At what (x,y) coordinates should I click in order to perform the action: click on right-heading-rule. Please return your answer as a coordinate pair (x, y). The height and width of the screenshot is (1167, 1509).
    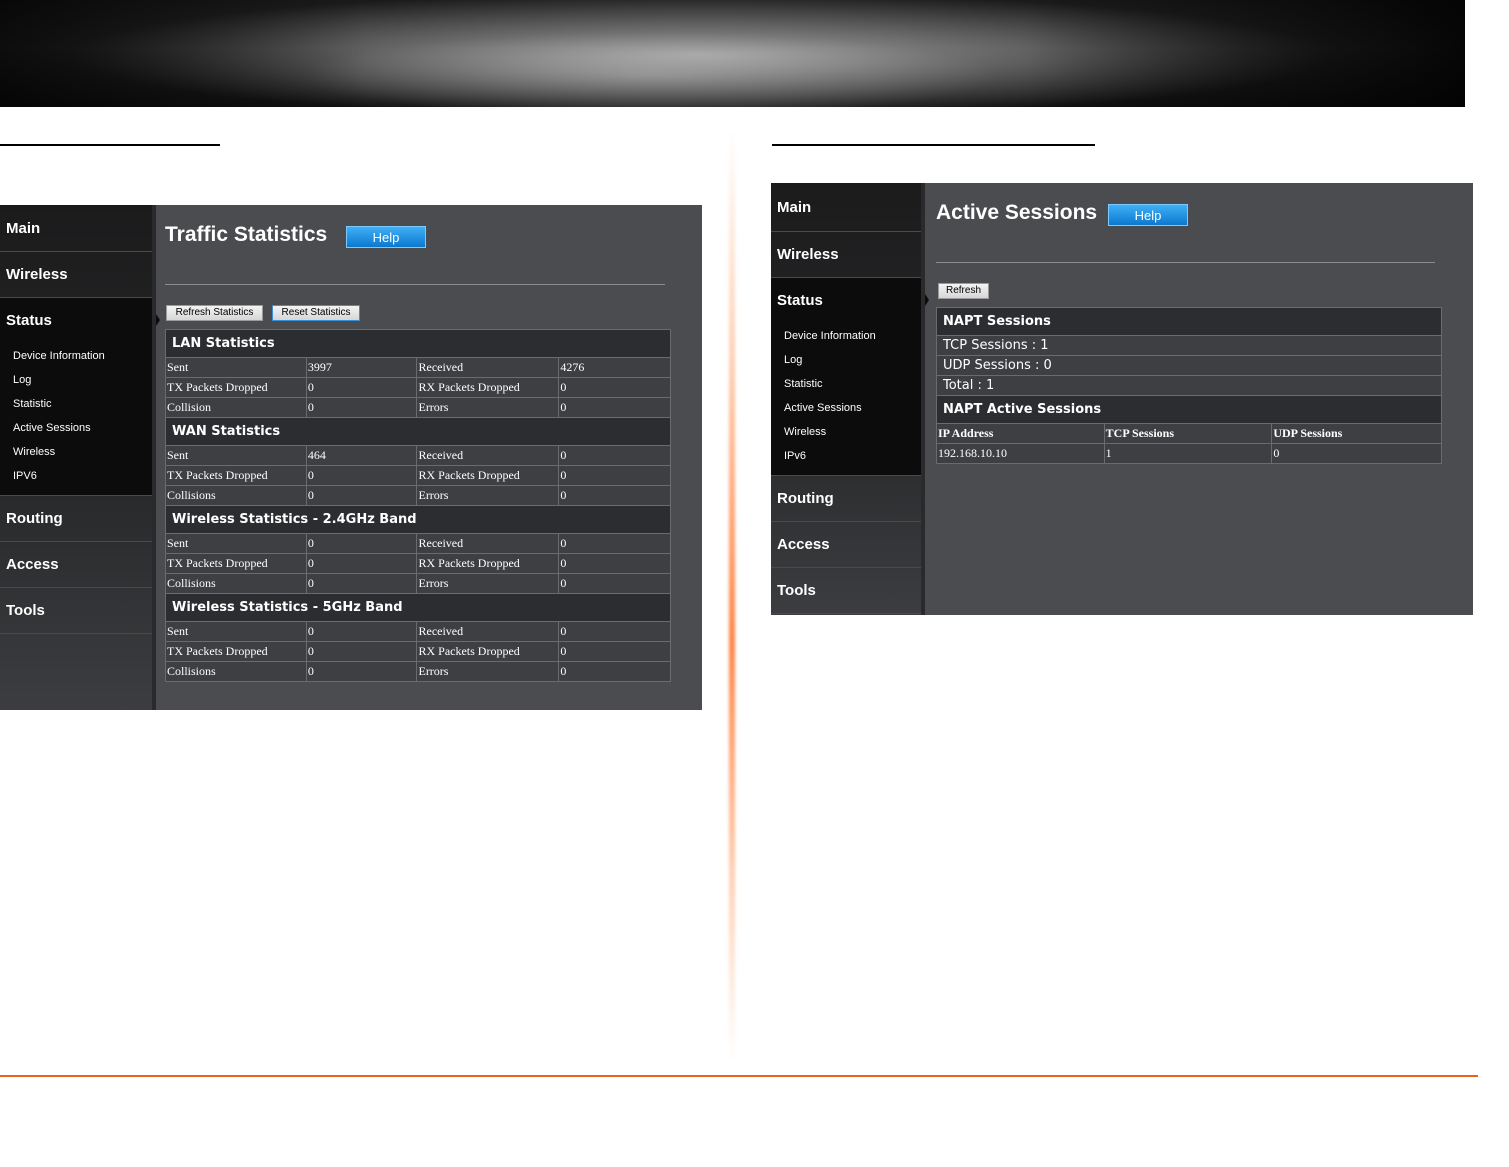
    Looking at the image, I should click on (933, 145).